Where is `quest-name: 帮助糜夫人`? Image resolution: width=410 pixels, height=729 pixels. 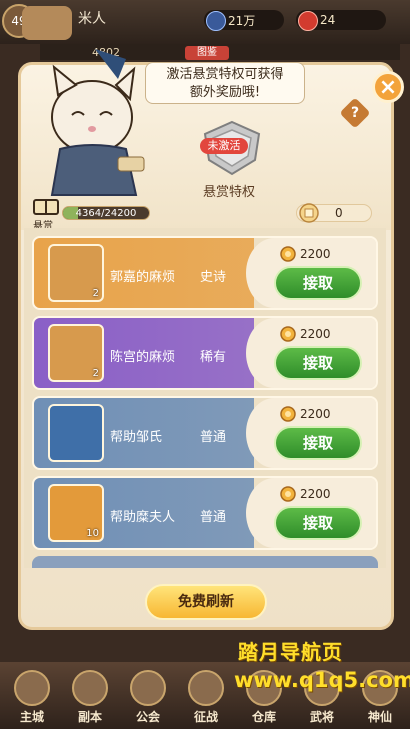 quest-name: 帮助糜夫人 is located at coordinates (143, 517).